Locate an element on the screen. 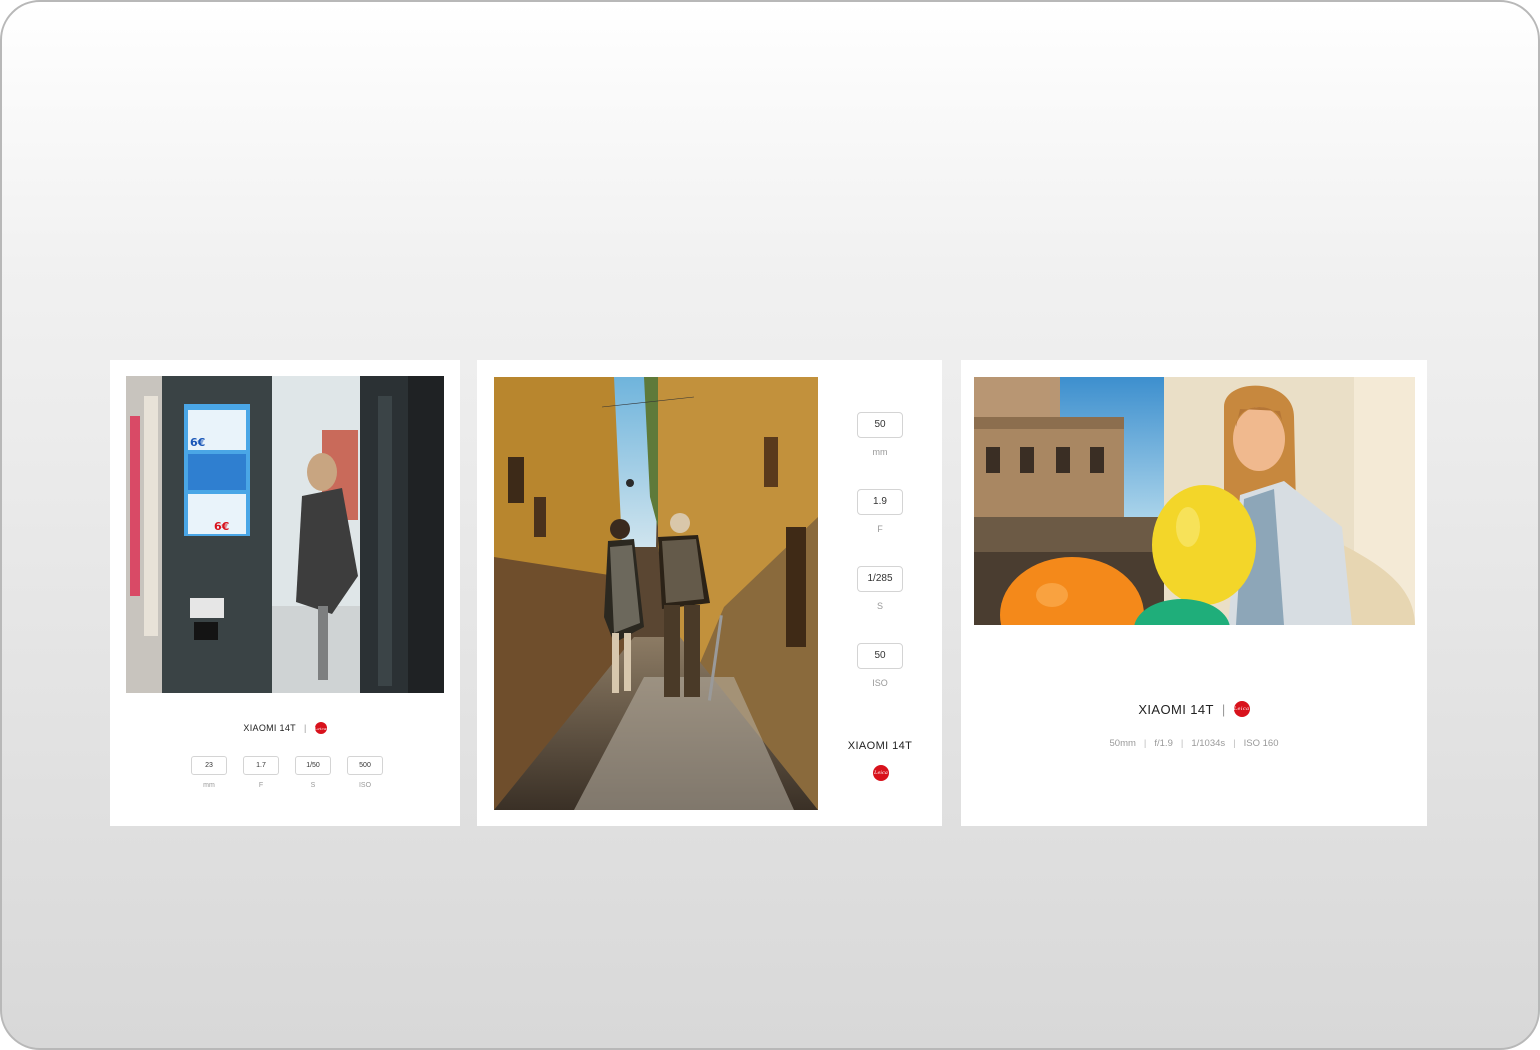 The height and width of the screenshot is (1050, 1540). spec-value: 1/50 is located at coordinates (313, 765).